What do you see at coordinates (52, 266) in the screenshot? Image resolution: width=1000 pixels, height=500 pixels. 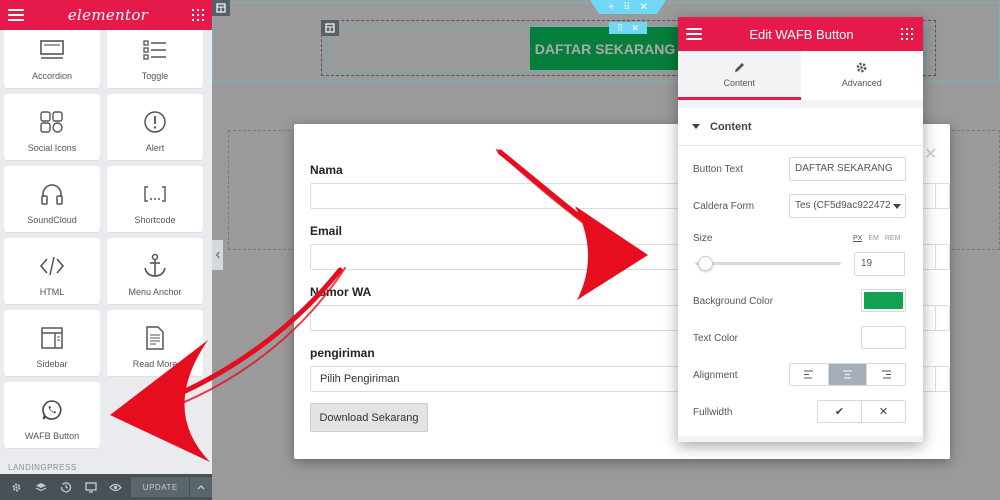 I see `code-icon` at bounding box center [52, 266].